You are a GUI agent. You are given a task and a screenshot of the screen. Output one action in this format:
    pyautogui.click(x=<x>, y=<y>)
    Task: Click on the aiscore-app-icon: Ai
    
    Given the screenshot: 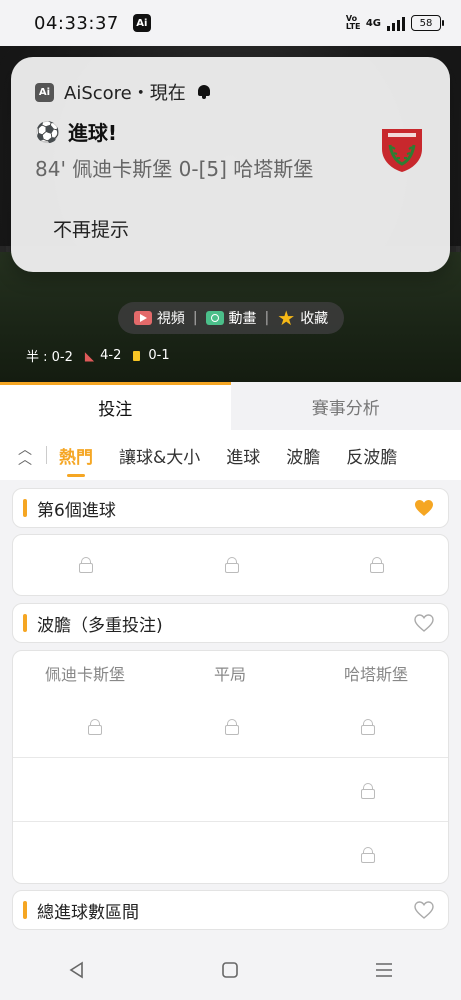 What is the action you would take?
    pyautogui.click(x=44, y=92)
    